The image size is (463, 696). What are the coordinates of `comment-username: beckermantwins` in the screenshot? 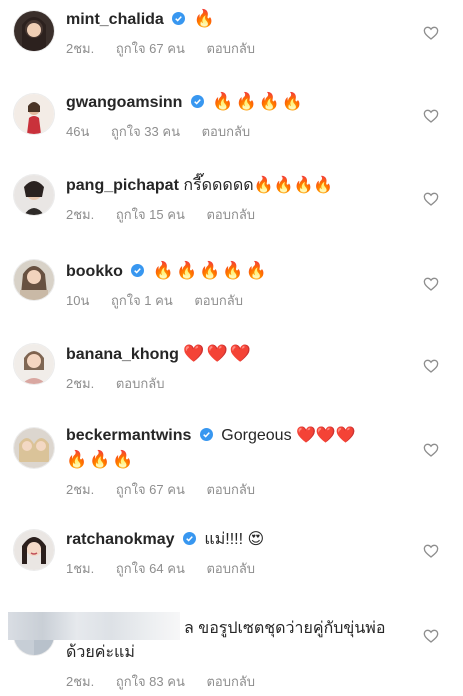 It's located at (128, 435).